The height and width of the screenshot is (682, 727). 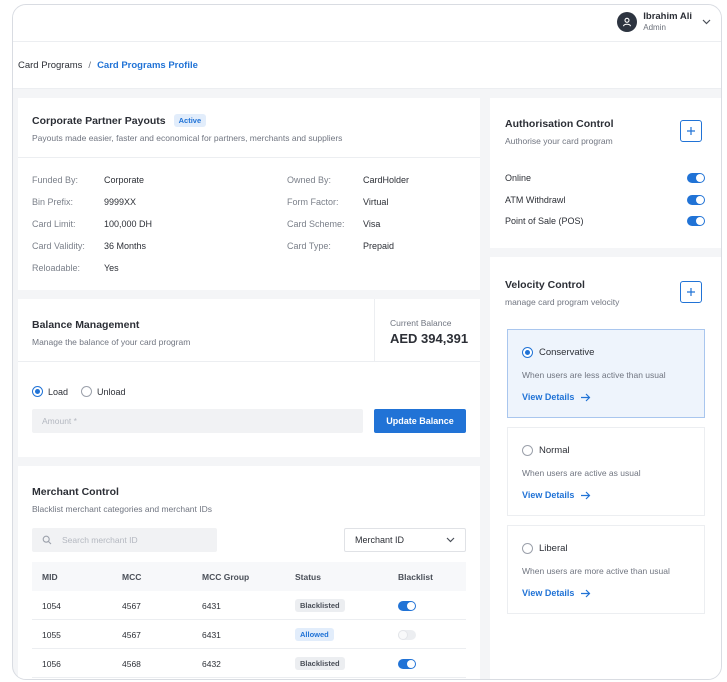 What do you see at coordinates (429, 338) in the screenshot?
I see `current-balance-value: AED 394,391` at bounding box center [429, 338].